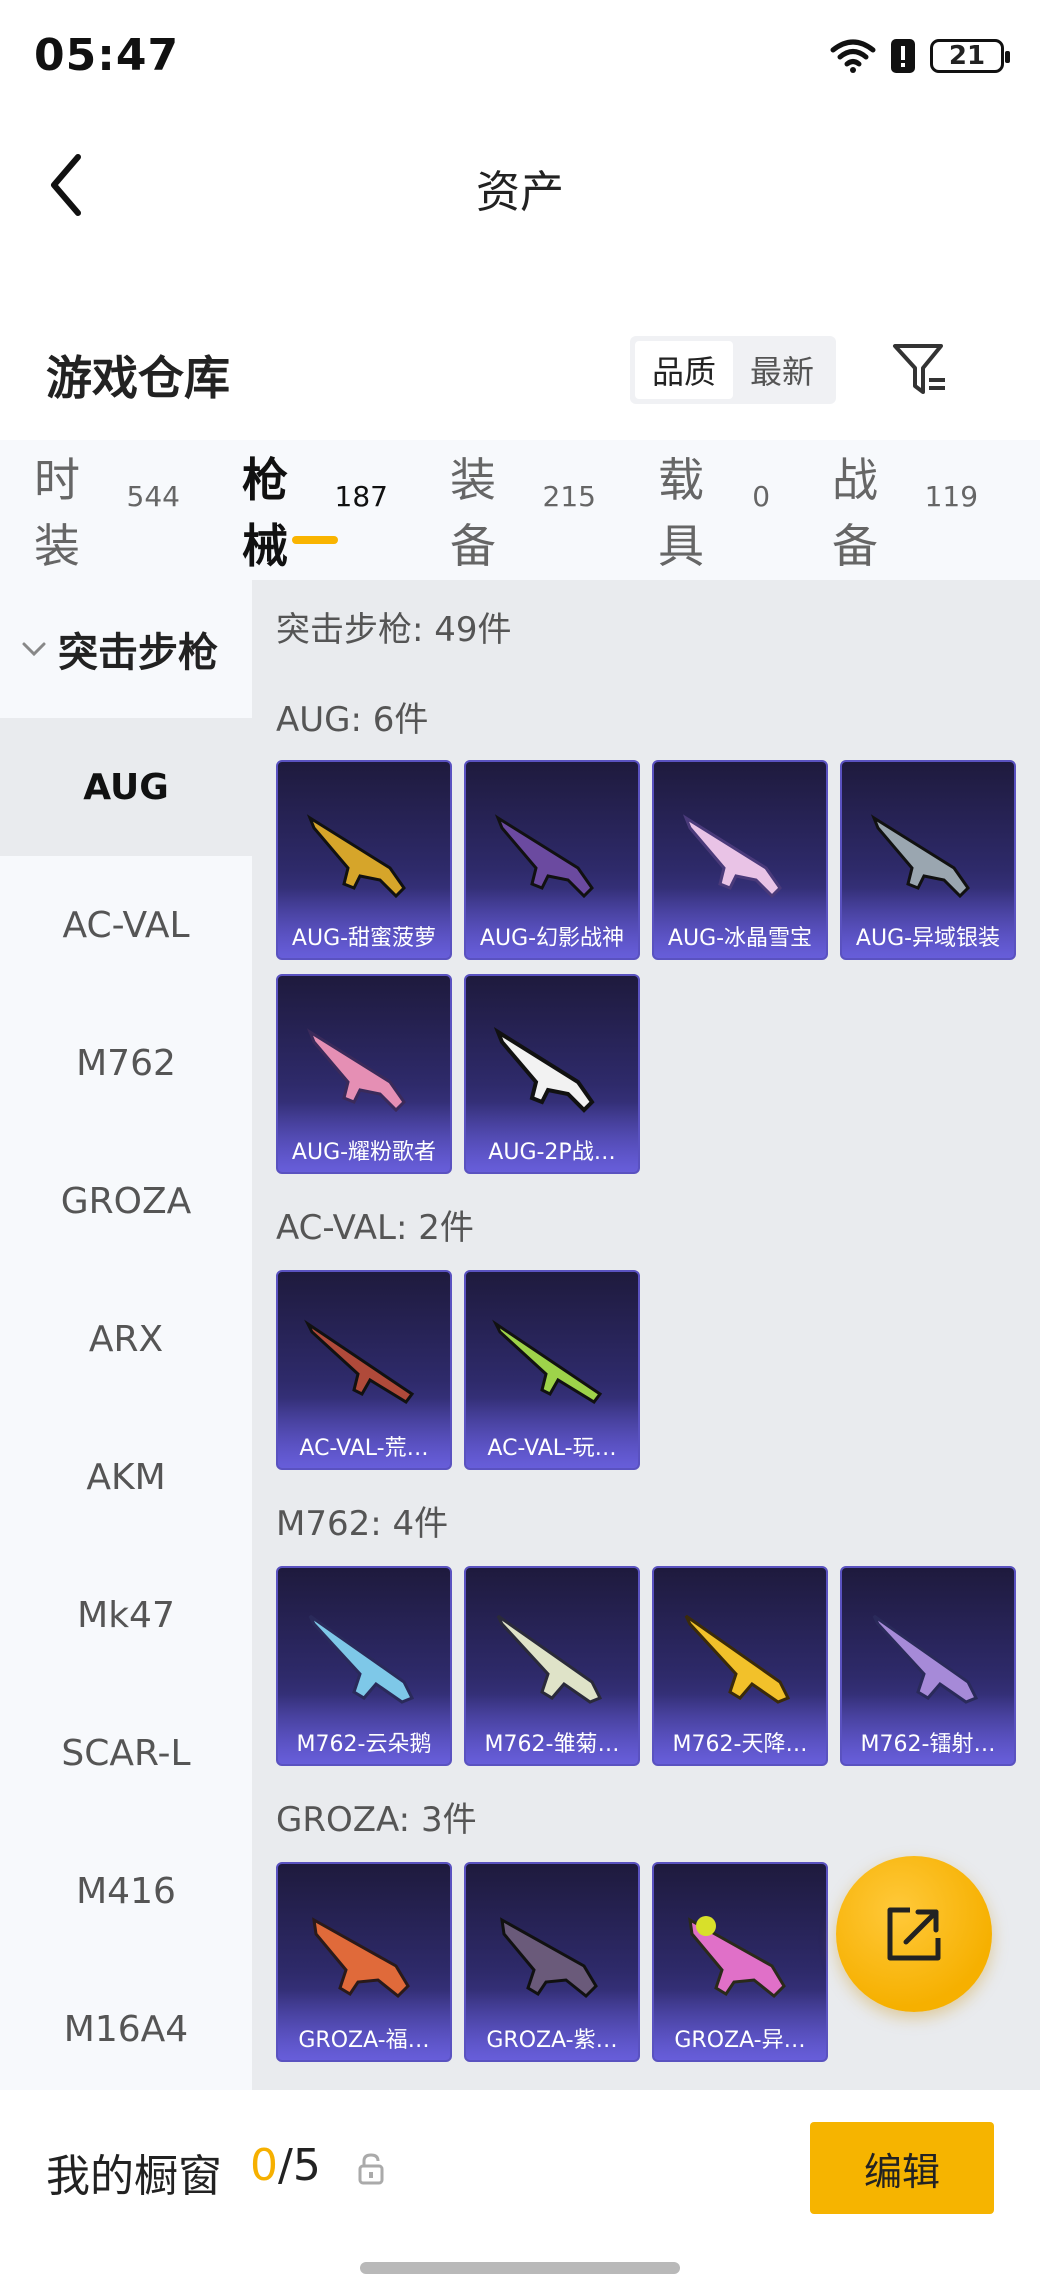 This screenshot has width=1040, height=2295. I want to click on weapon-card: AUG-异域银装, so click(928, 860).